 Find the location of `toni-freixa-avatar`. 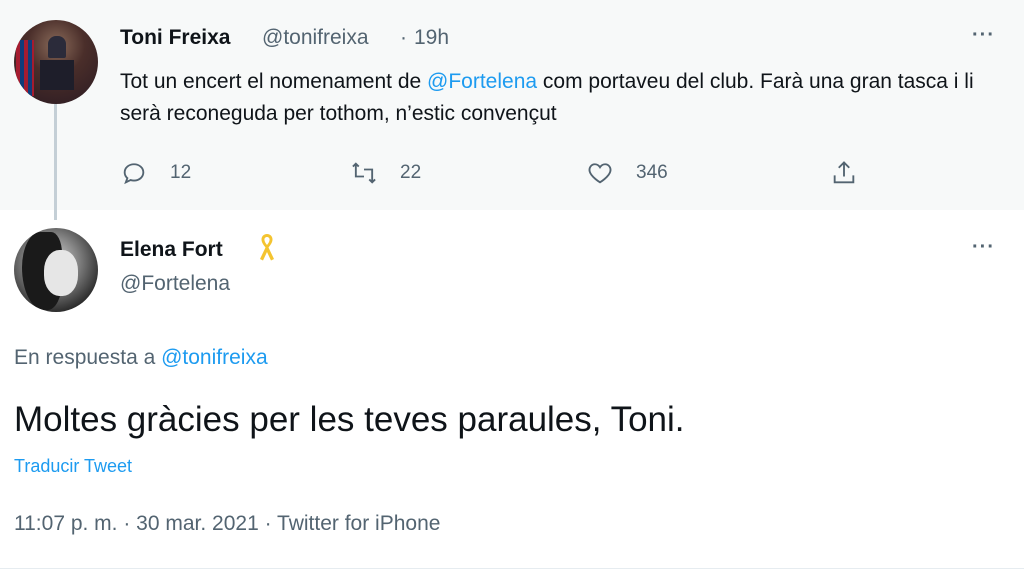

toni-freixa-avatar is located at coordinates (56, 62).